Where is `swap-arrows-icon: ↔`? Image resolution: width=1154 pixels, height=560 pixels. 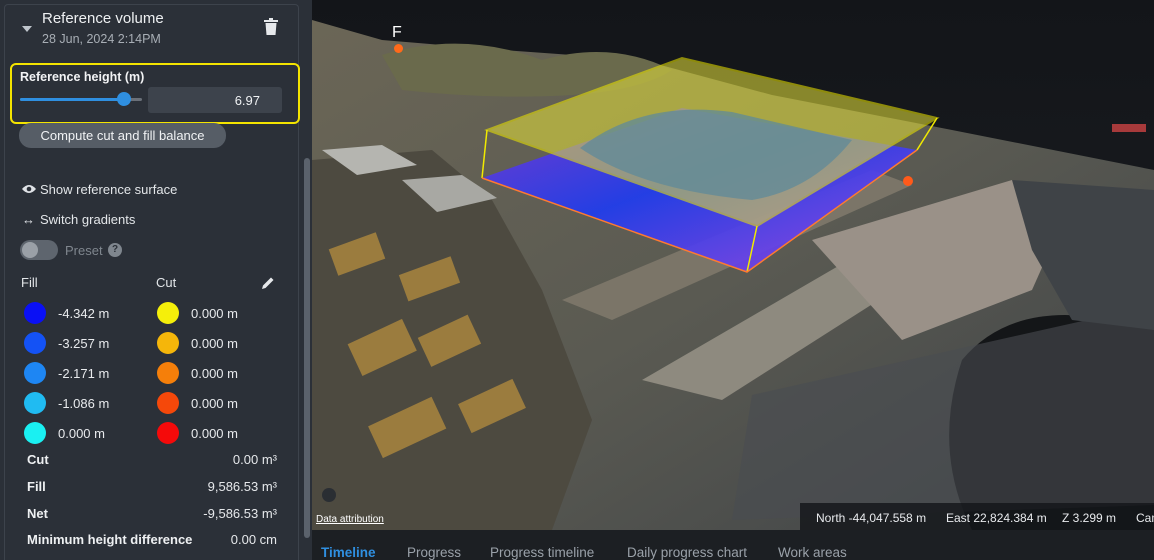 swap-arrows-icon: ↔ is located at coordinates (28, 219).